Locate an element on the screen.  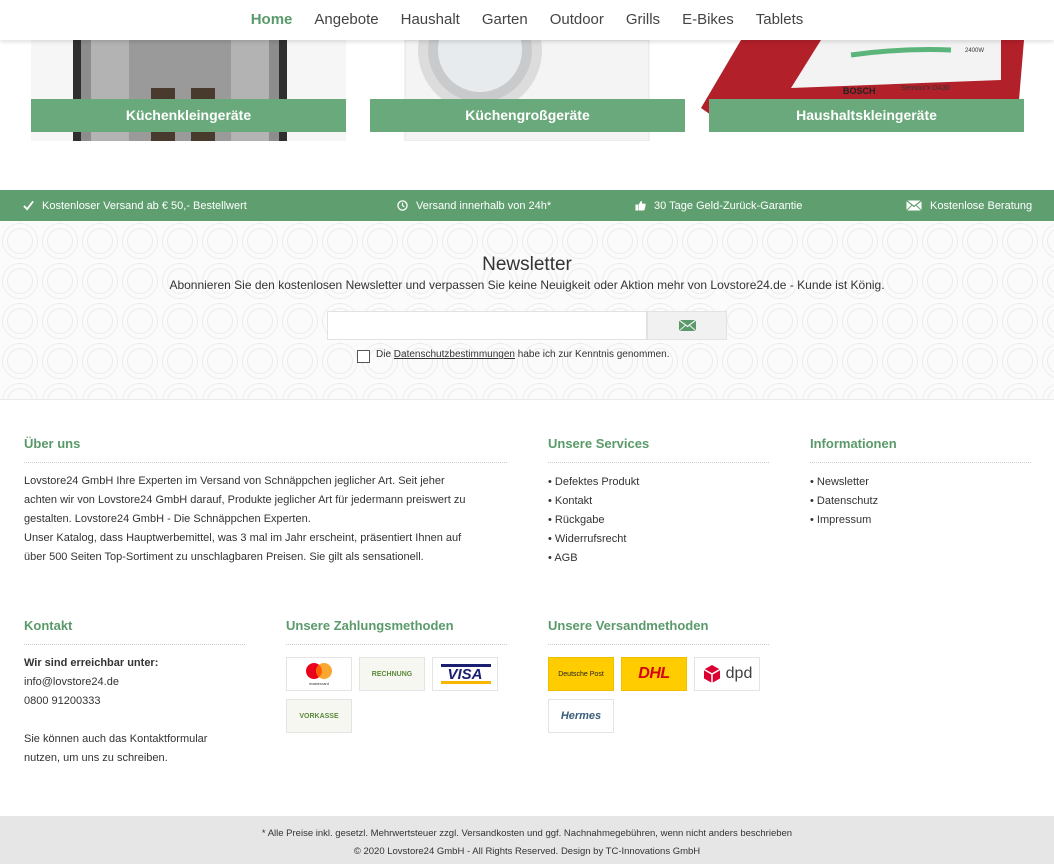
newsletter-submit-button is located at coordinates (687, 325).